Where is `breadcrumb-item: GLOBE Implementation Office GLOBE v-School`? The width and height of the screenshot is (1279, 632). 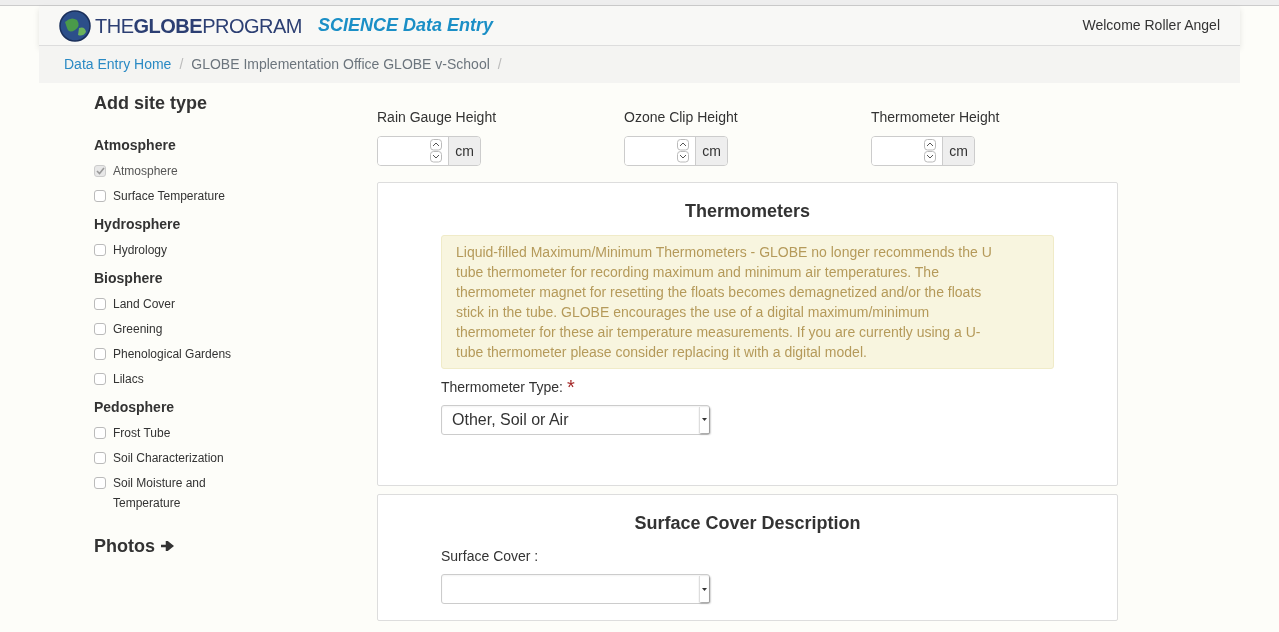 breadcrumb-item: GLOBE Implementation Office GLOBE v-School is located at coordinates (340, 64).